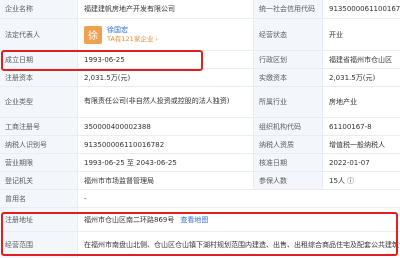  I want to click on value-industry: 房地产业, so click(361, 102).